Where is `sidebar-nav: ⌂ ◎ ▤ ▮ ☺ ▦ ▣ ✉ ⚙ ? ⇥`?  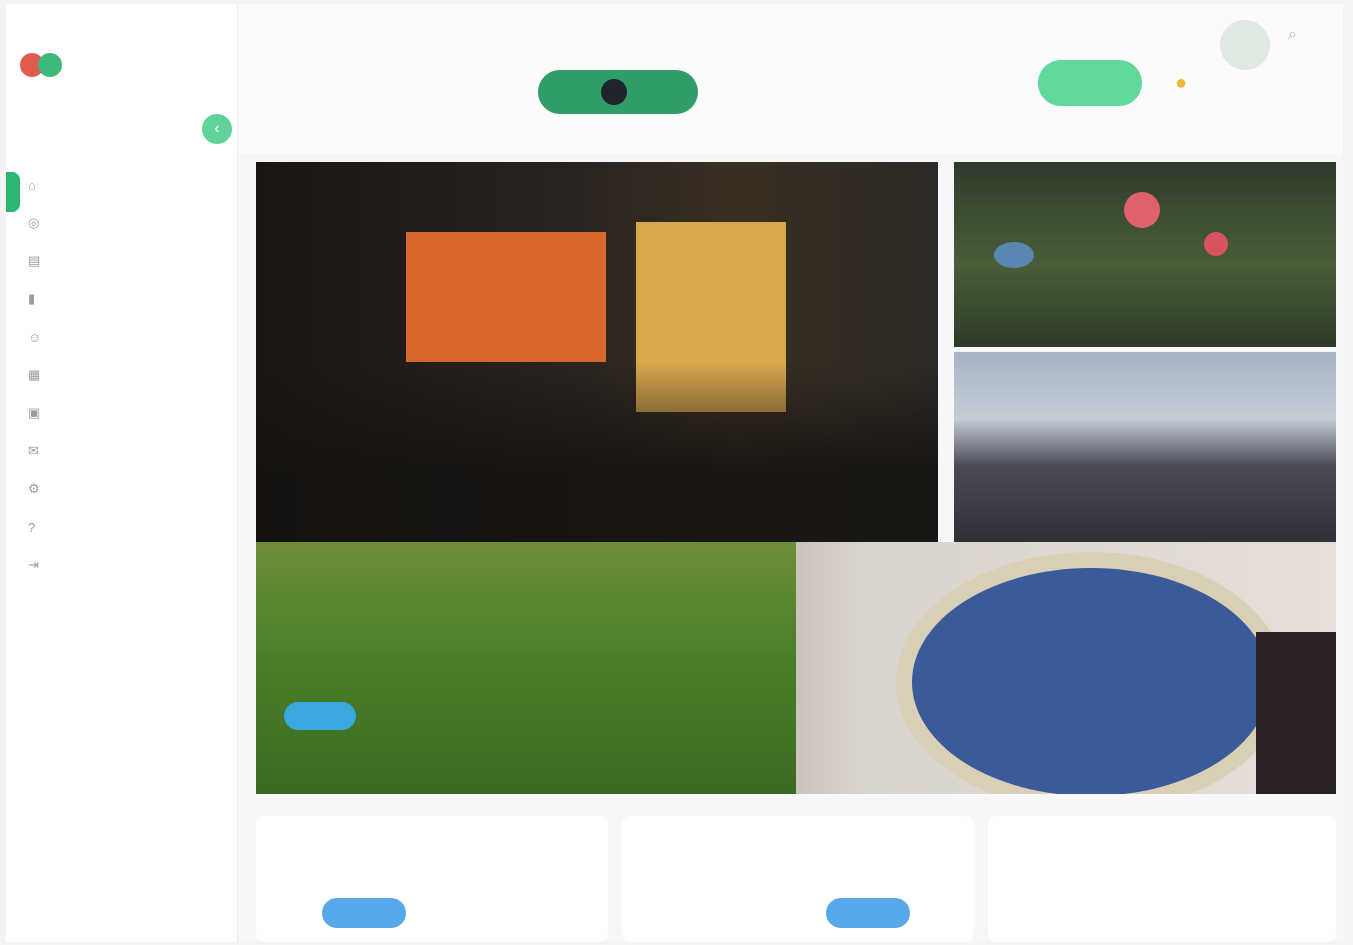
sidebar-nav: ⌂ ◎ ▤ ▮ ☺ ▦ ▣ ✉ ⚙ ? ⇥ is located at coordinates (122, 375).